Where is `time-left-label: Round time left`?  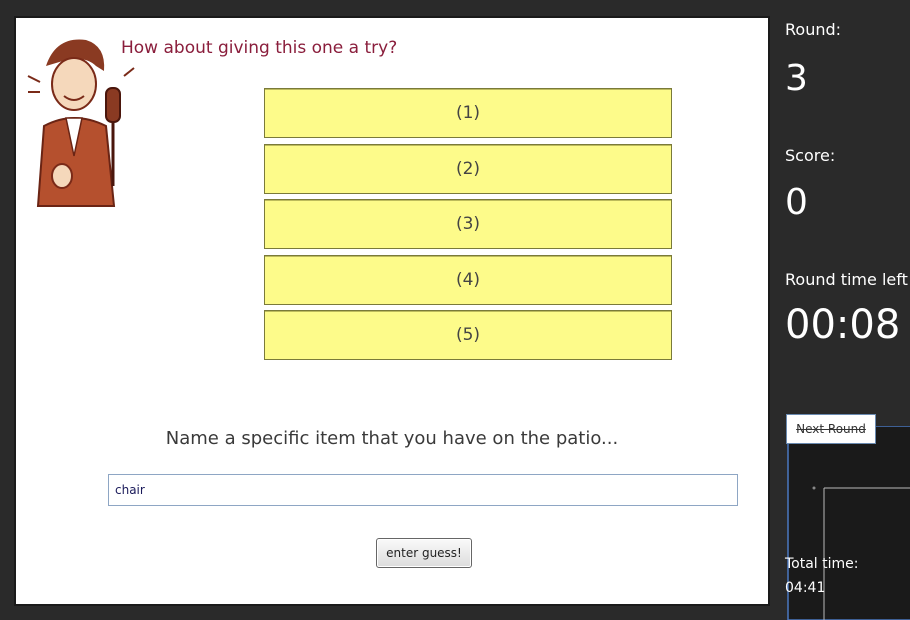 time-left-label: Round time left is located at coordinates (846, 279).